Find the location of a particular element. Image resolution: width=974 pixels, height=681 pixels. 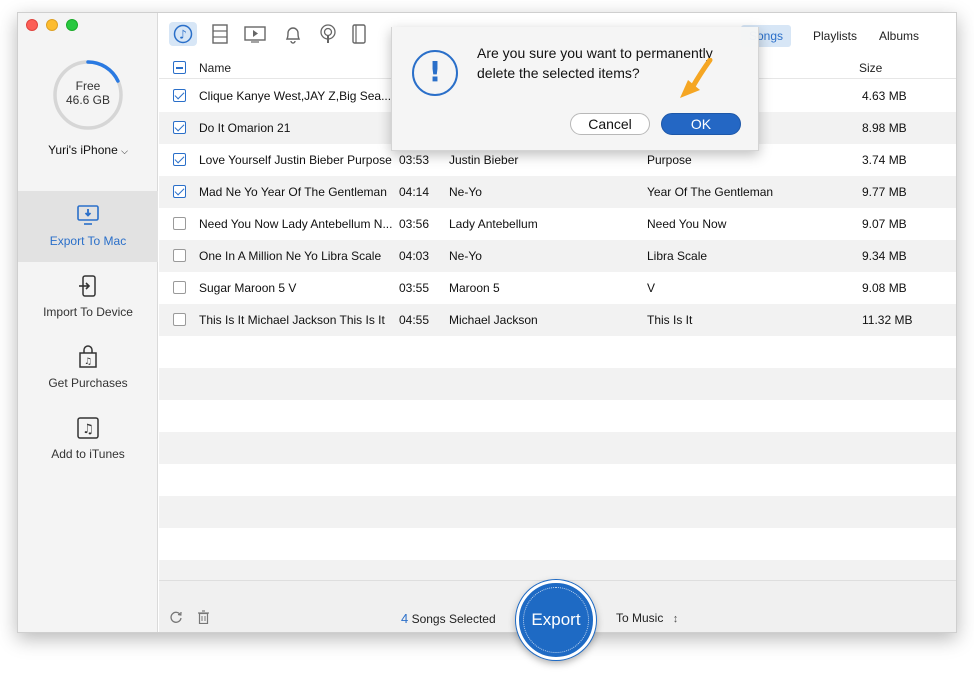

nav-add-to-itunes: ♫ Add to iTunes is located at coordinates (88, 439).